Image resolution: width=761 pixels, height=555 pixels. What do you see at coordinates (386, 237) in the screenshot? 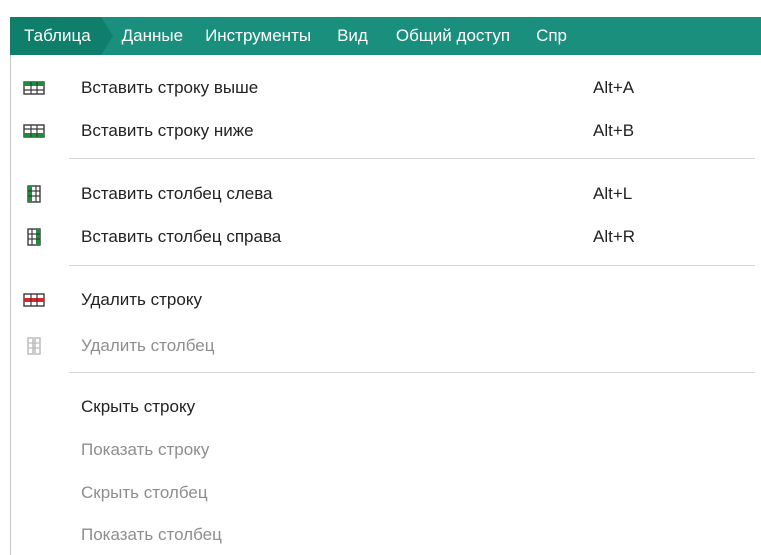
I see `insert-column-right-item: Вставить столбец справа Alt+R` at bounding box center [386, 237].